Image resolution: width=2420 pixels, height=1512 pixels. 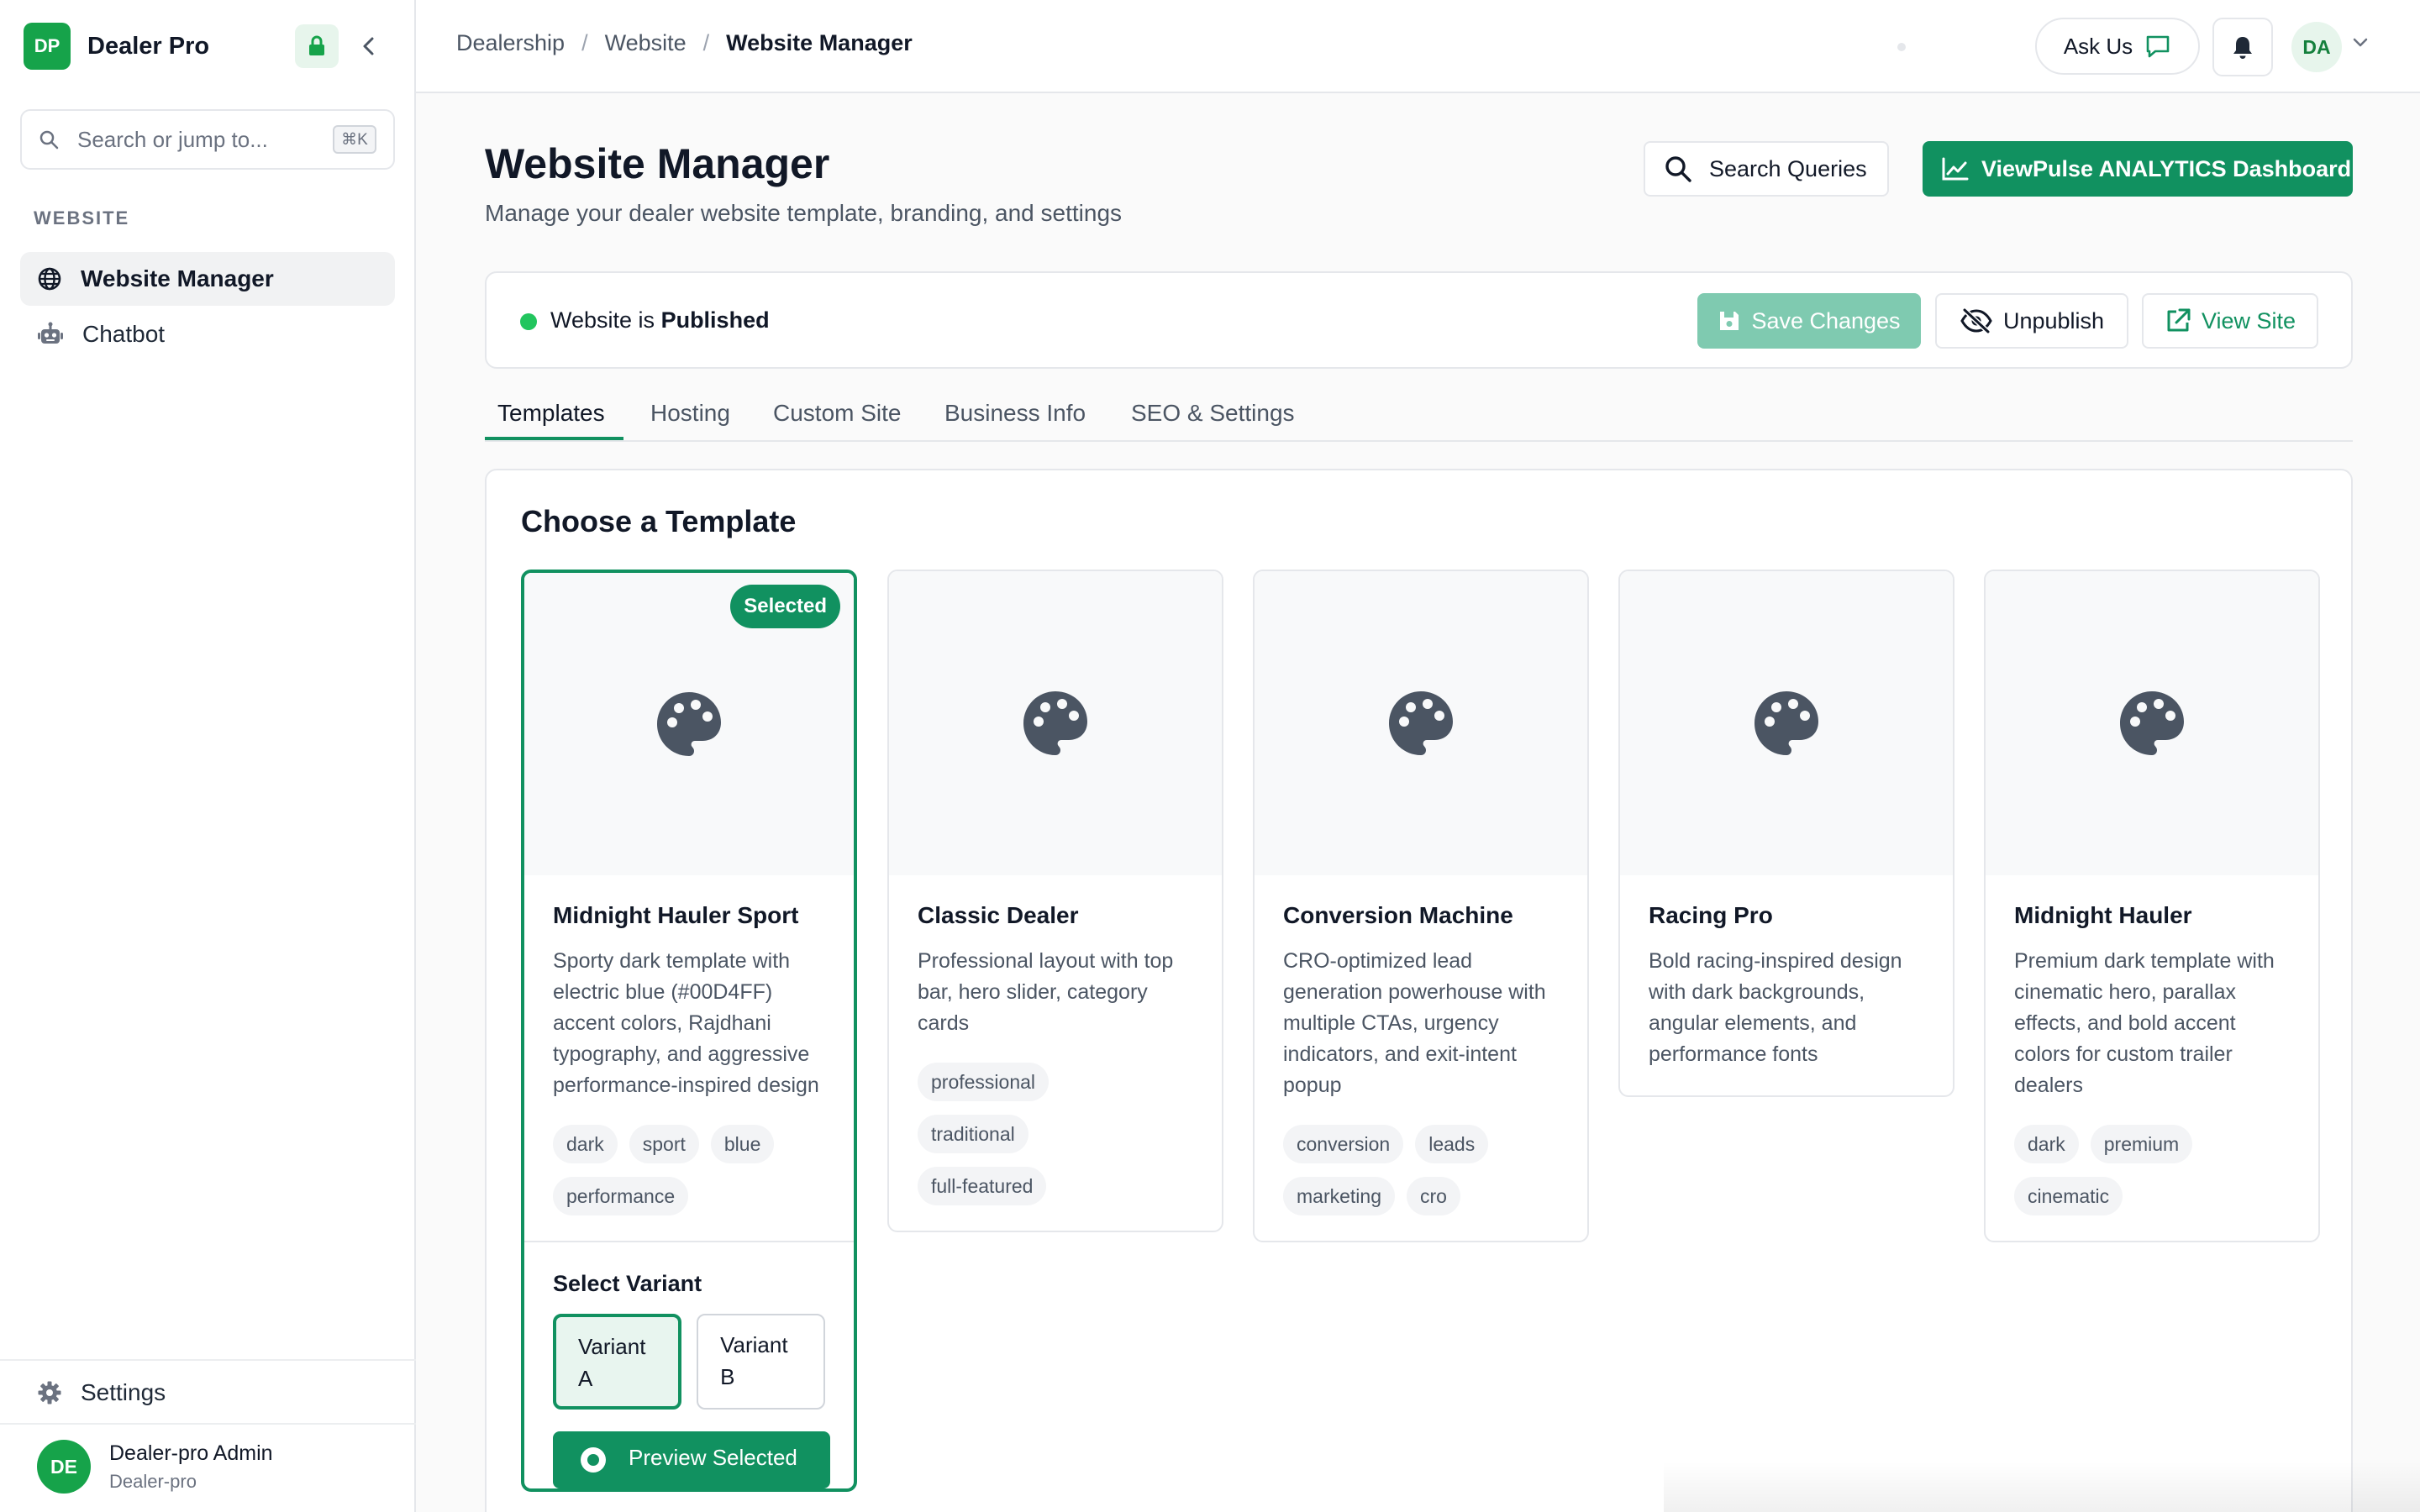 I want to click on sidebar-item-settings: Settings, so click(x=207, y=1393).